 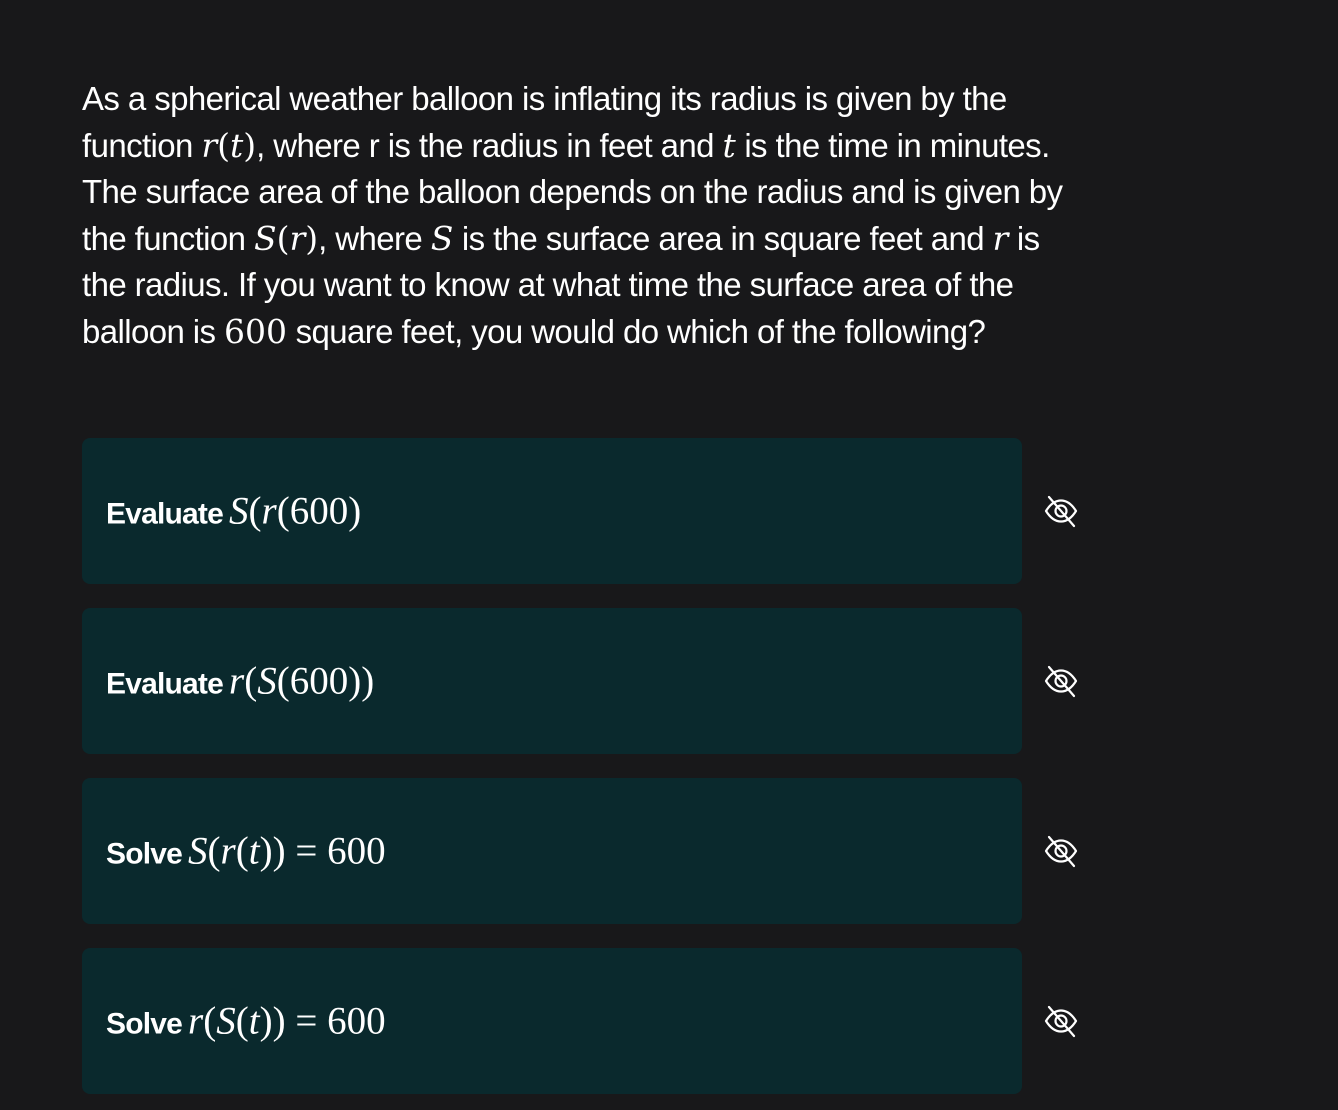 What do you see at coordinates (302, 681) in the screenshot?
I see `option-expression: r(S(600))` at bounding box center [302, 681].